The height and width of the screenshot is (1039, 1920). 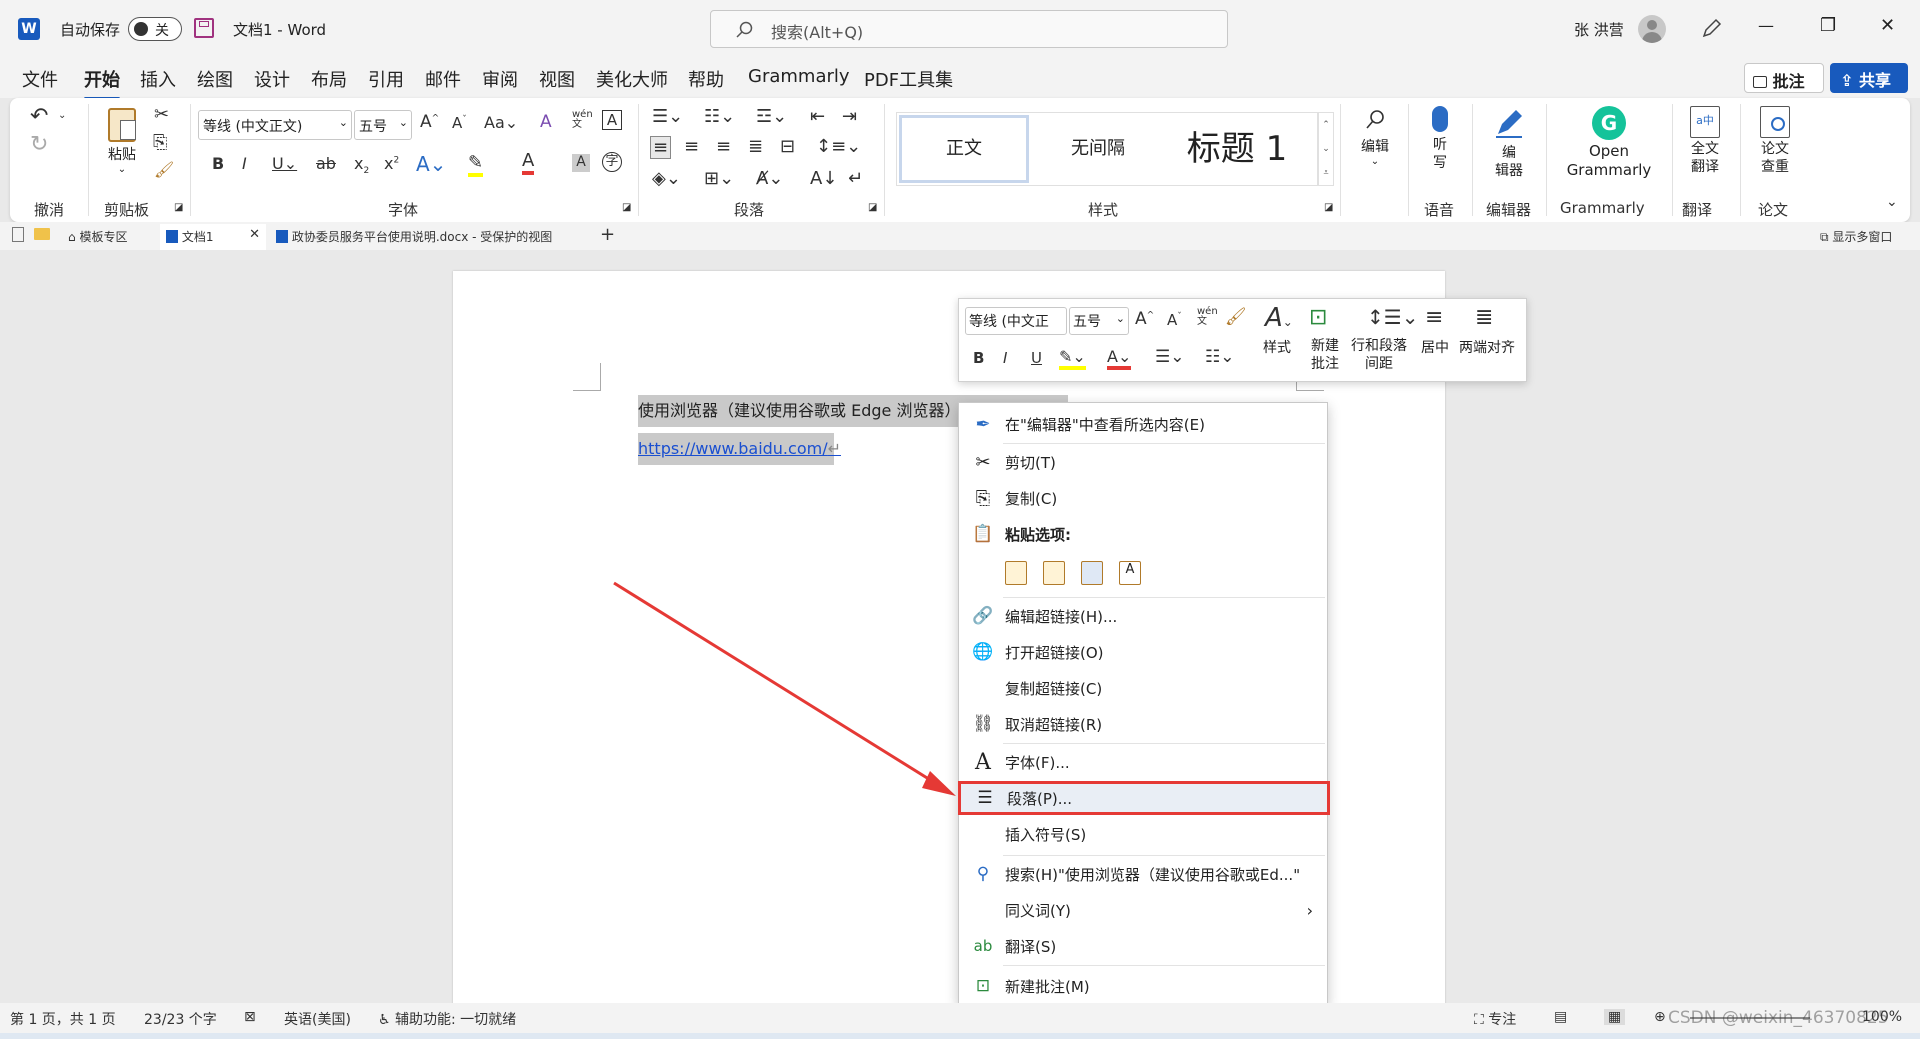 What do you see at coordinates (1120, 318) in the screenshot?
I see `chevron-down-icon: ⌄` at bounding box center [1120, 318].